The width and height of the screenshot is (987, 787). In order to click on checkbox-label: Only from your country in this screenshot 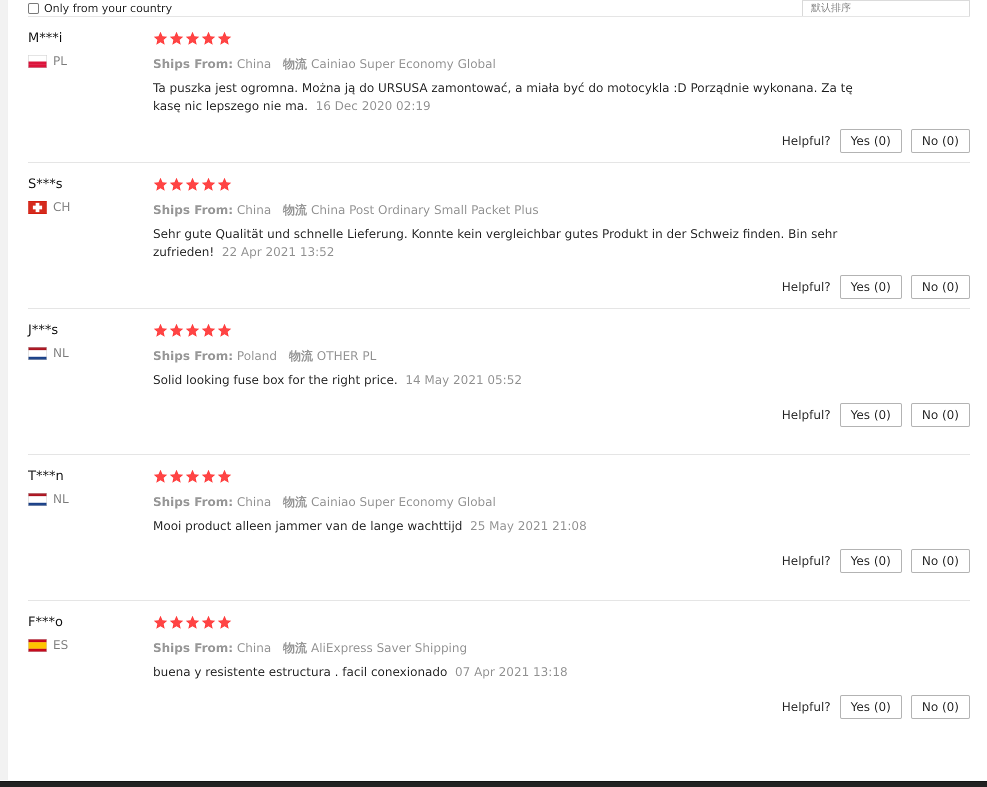, I will do `click(108, 8)`.